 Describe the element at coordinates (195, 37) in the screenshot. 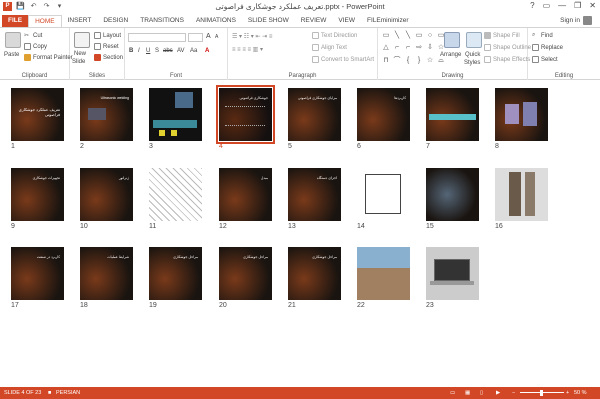

I see `font-size-field` at that location.